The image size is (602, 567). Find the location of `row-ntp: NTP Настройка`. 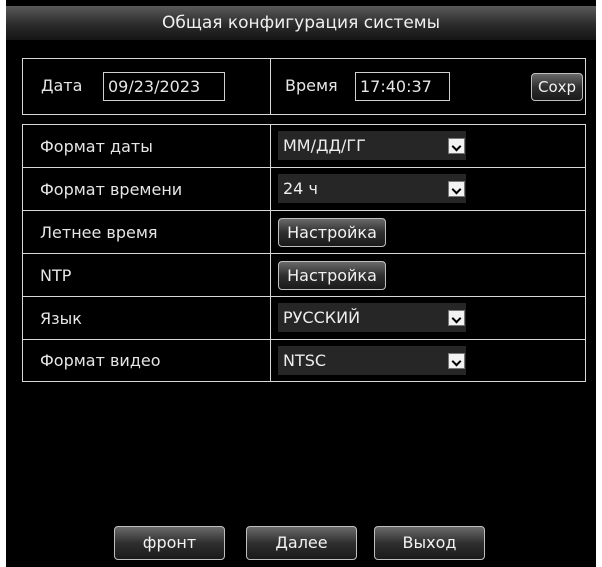

row-ntp: NTP Настройка is located at coordinates (304, 275).